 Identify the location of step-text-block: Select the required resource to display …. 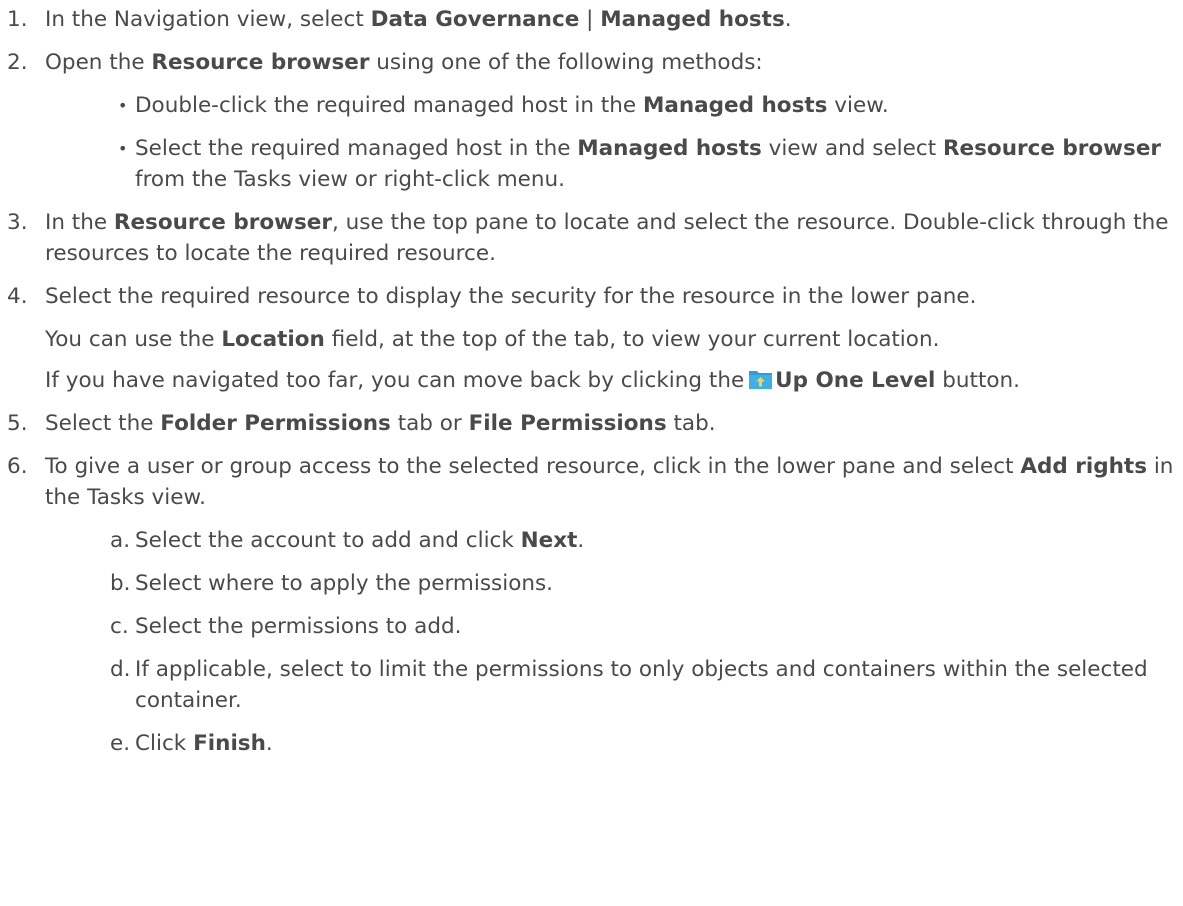
(611, 296).